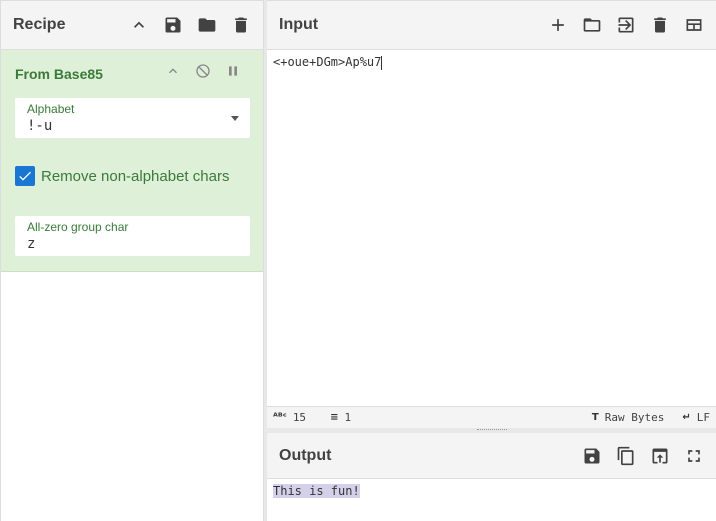 The width and height of the screenshot is (716, 521). I want to click on input-header: Input, so click(491, 25).